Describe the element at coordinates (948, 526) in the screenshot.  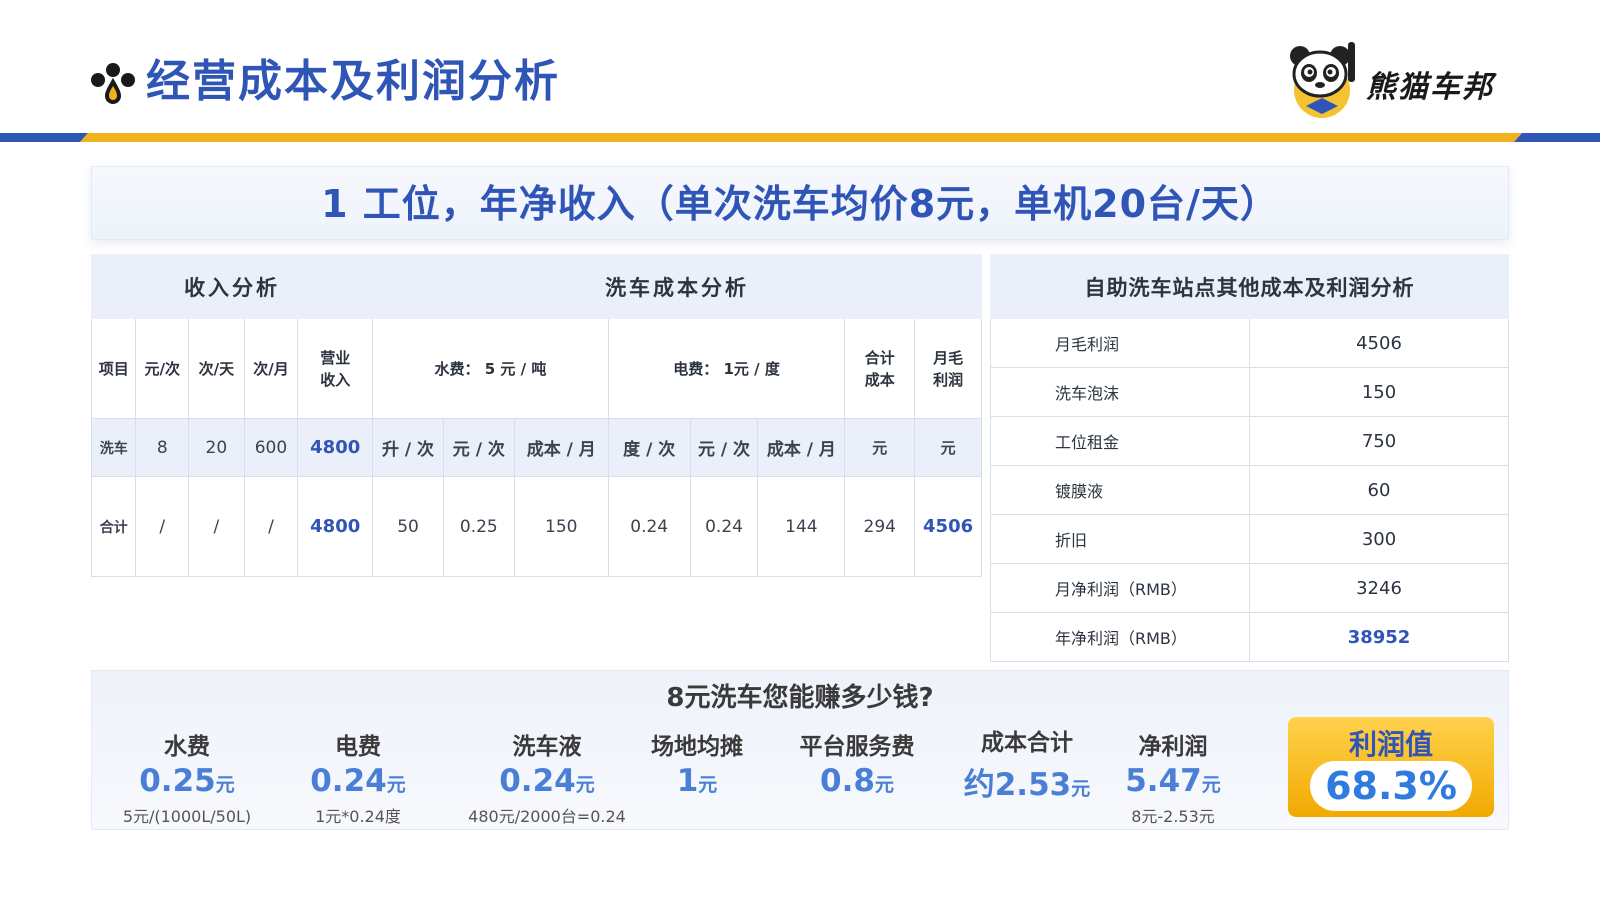
I see `total-gross-profit-cell: 4506` at that location.